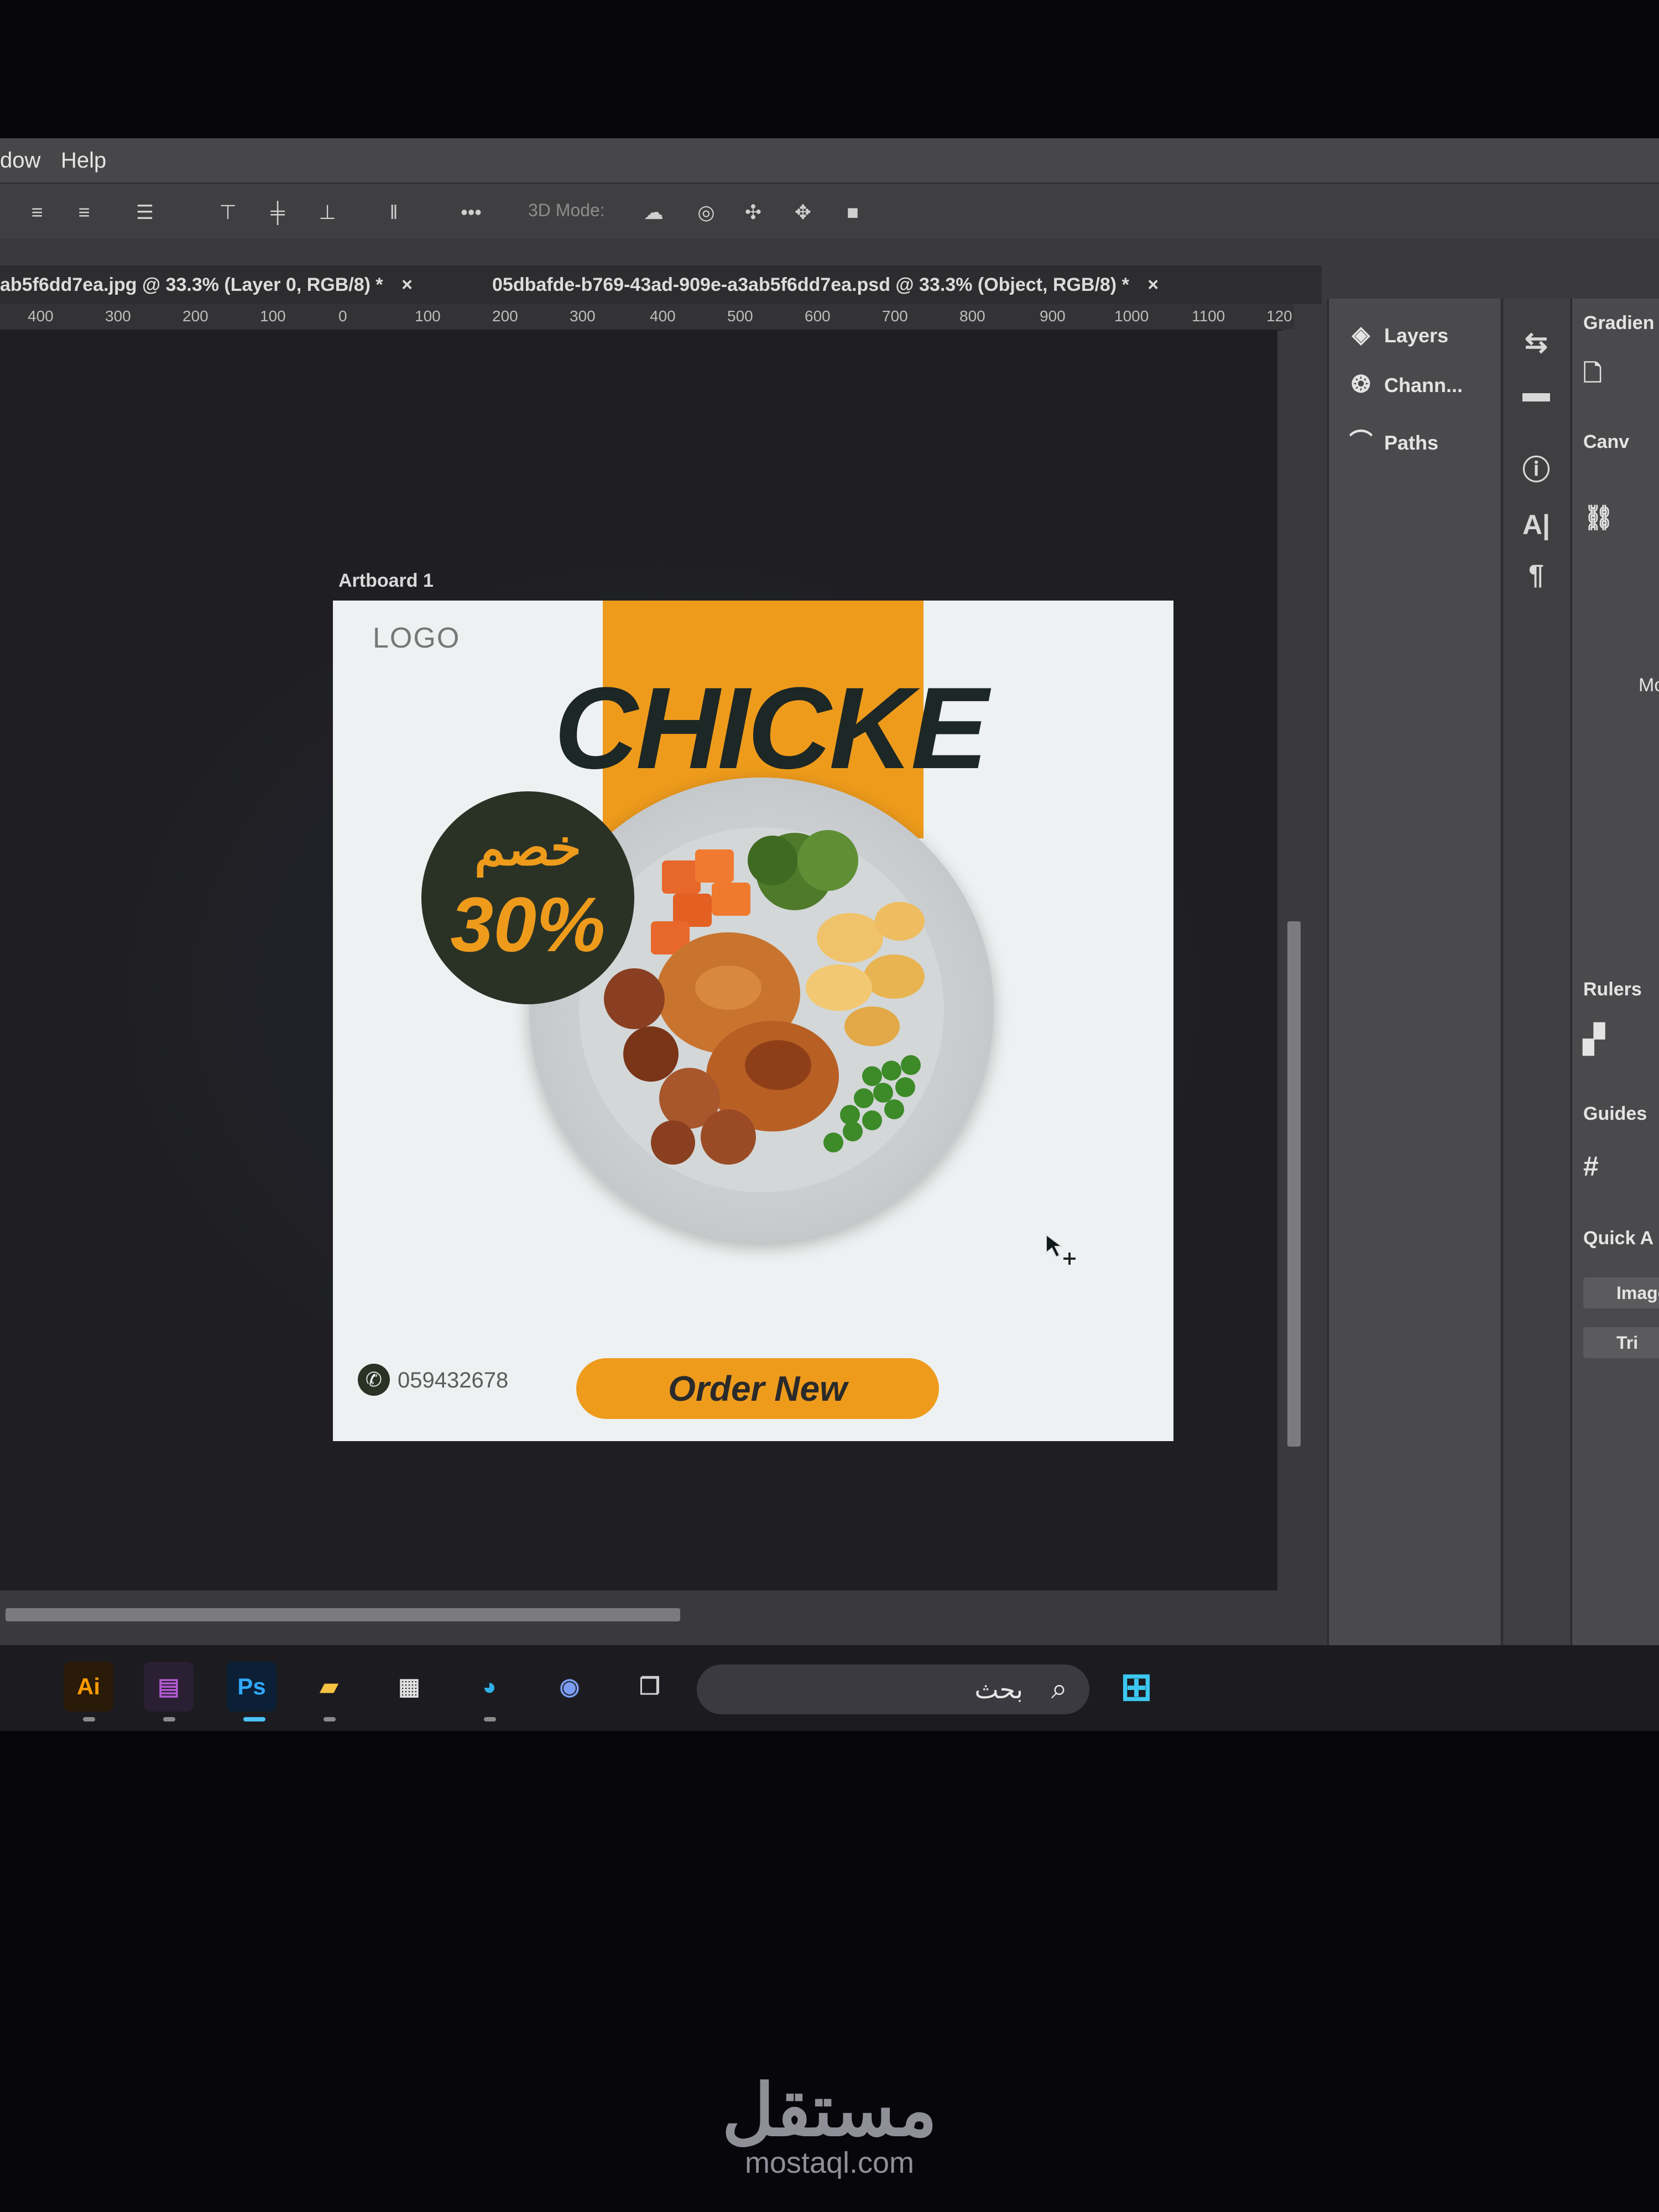 This screenshot has width=1659, height=2212. I want to click on menu-help: Help, so click(84, 161).